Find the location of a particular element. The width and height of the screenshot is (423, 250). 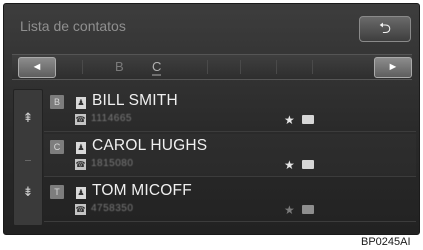

contact-number: 1114665 is located at coordinates (111, 118).